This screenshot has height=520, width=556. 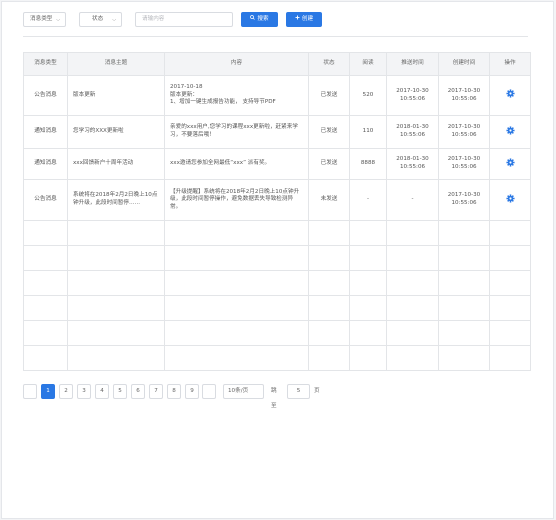 What do you see at coordinates (66, 391) in the screenshot?
I see `page-button-2: 2` at bounding box center [66, 391].